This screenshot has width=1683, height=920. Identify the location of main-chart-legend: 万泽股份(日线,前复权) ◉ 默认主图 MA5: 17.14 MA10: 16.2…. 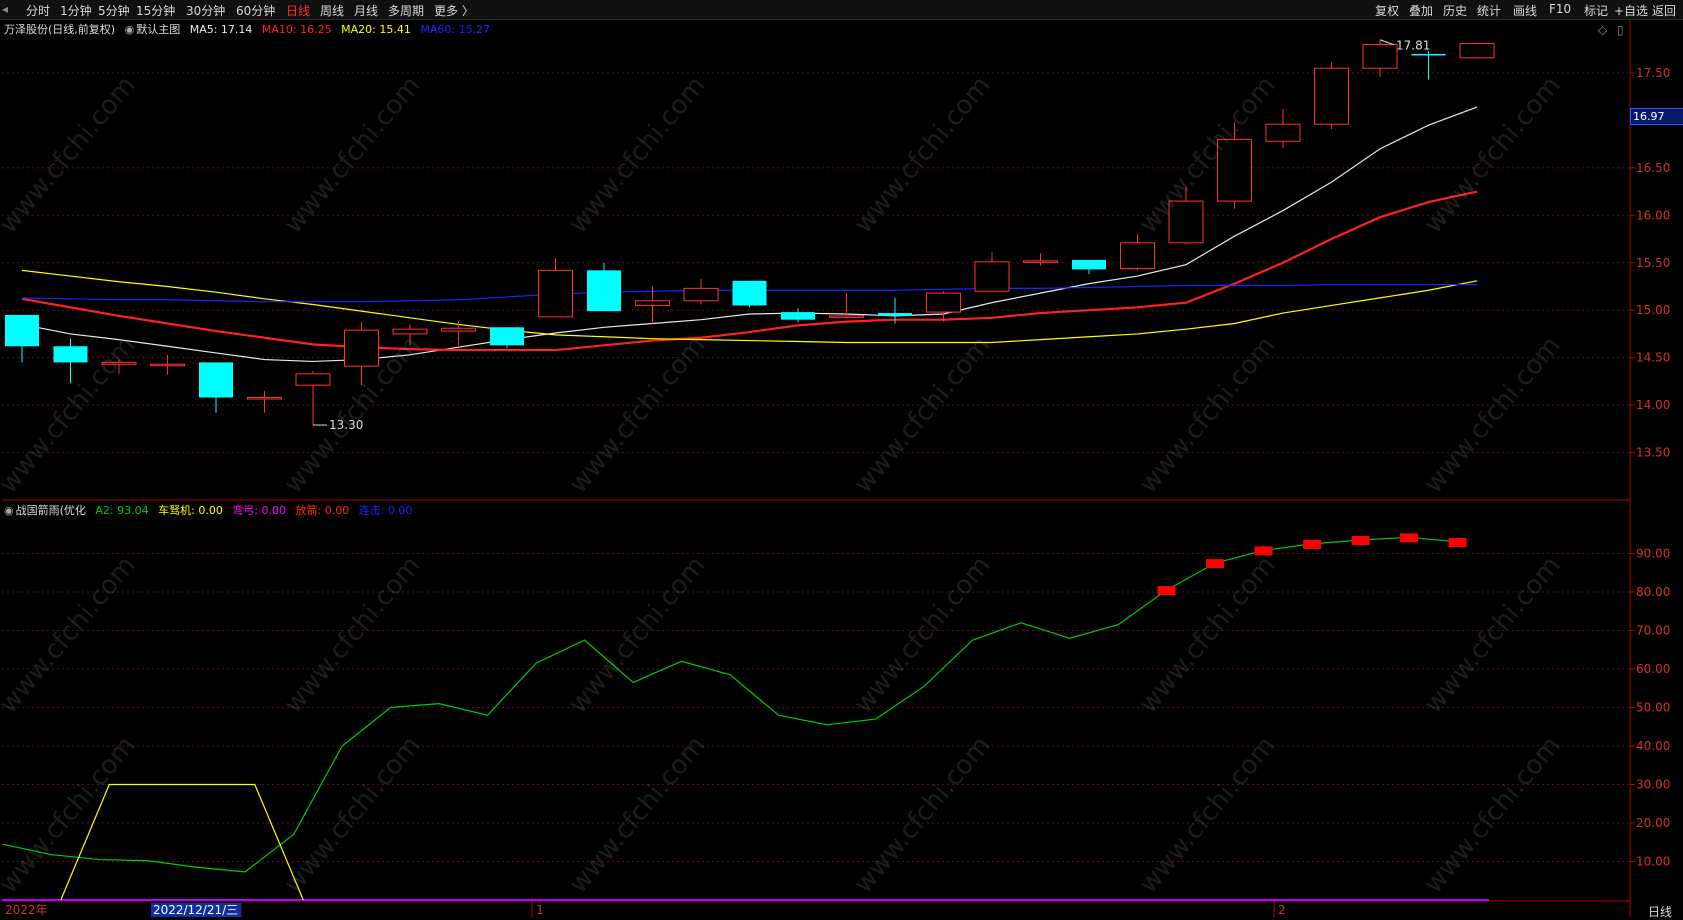
(250, 29).